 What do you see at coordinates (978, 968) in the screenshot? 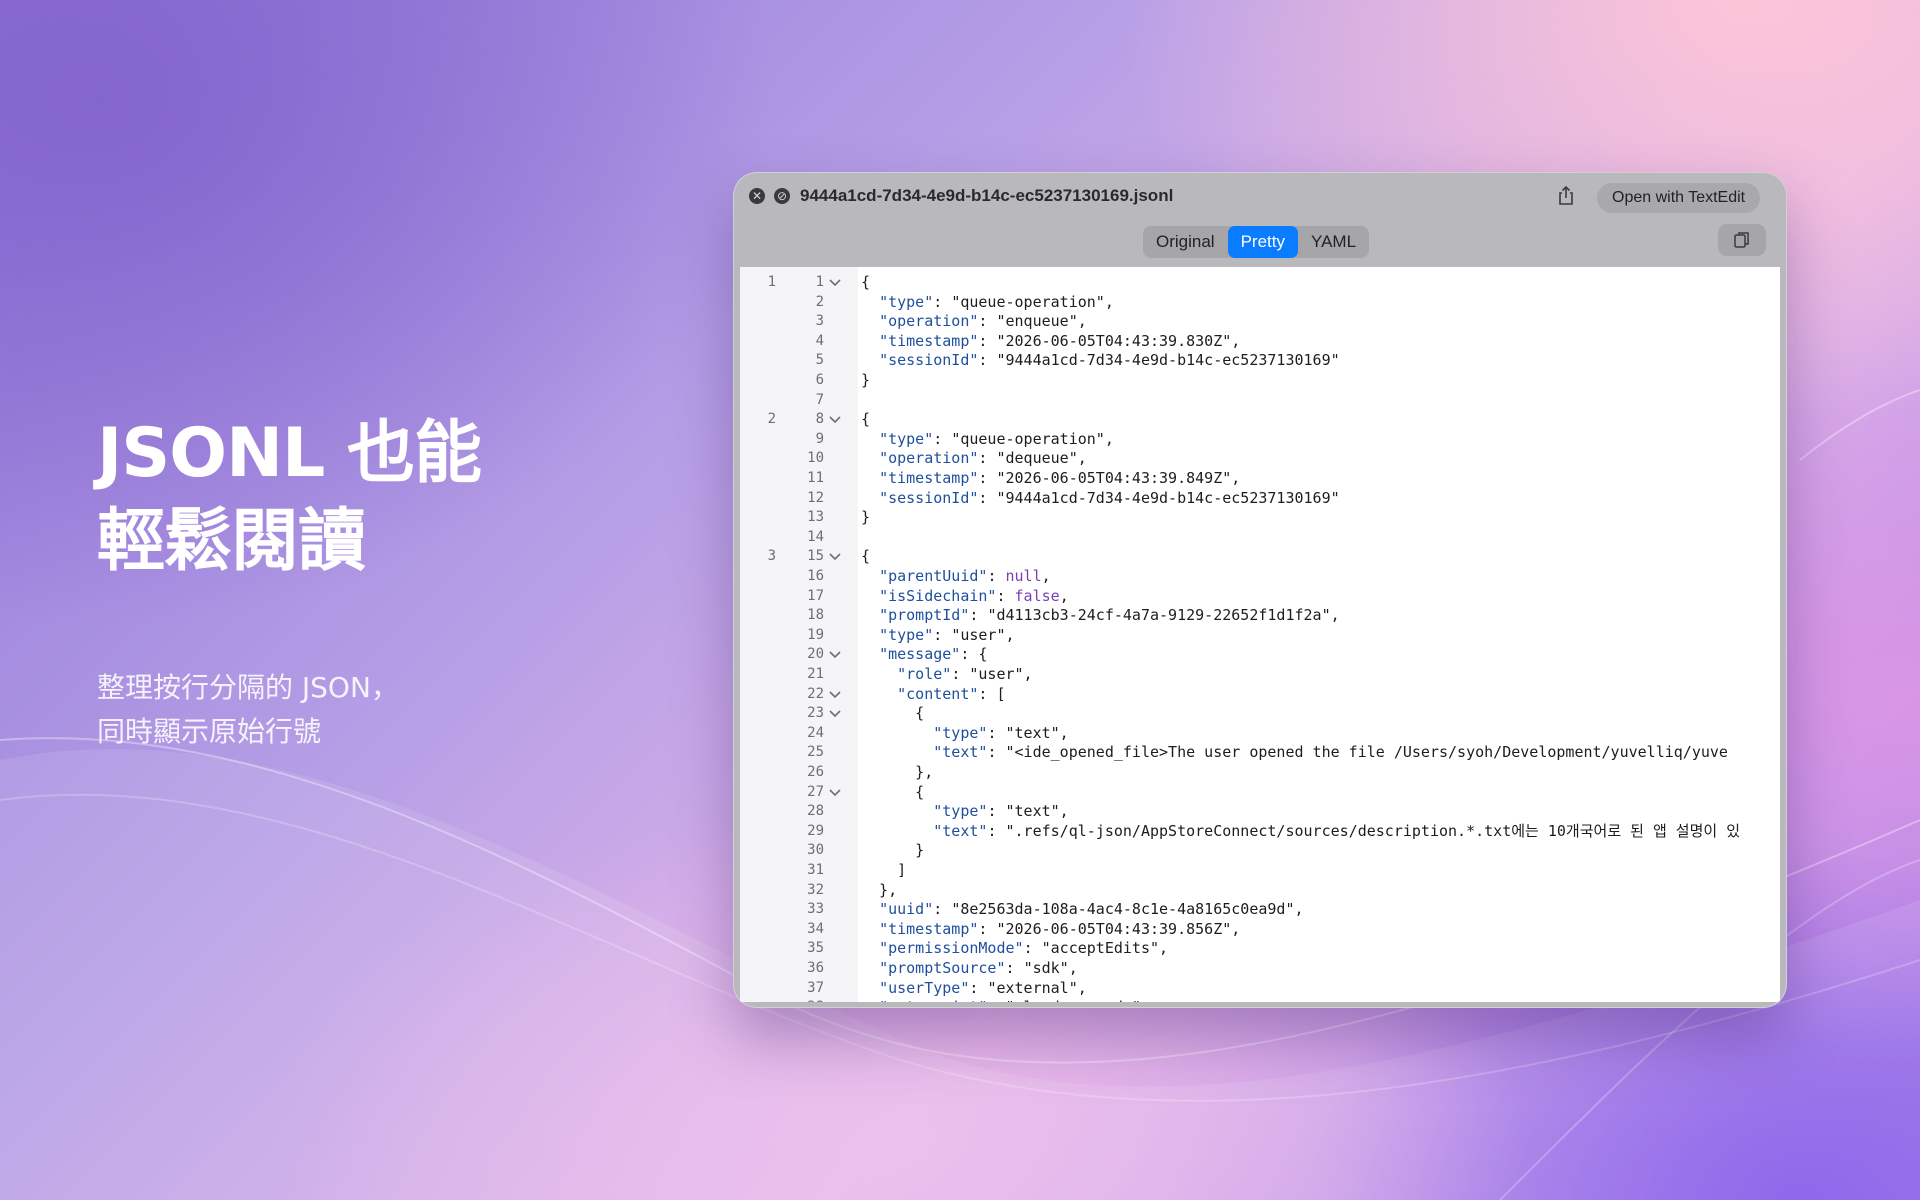
I see `code-text: "promptSource": "sdk",` at bounding box center [978, 968].